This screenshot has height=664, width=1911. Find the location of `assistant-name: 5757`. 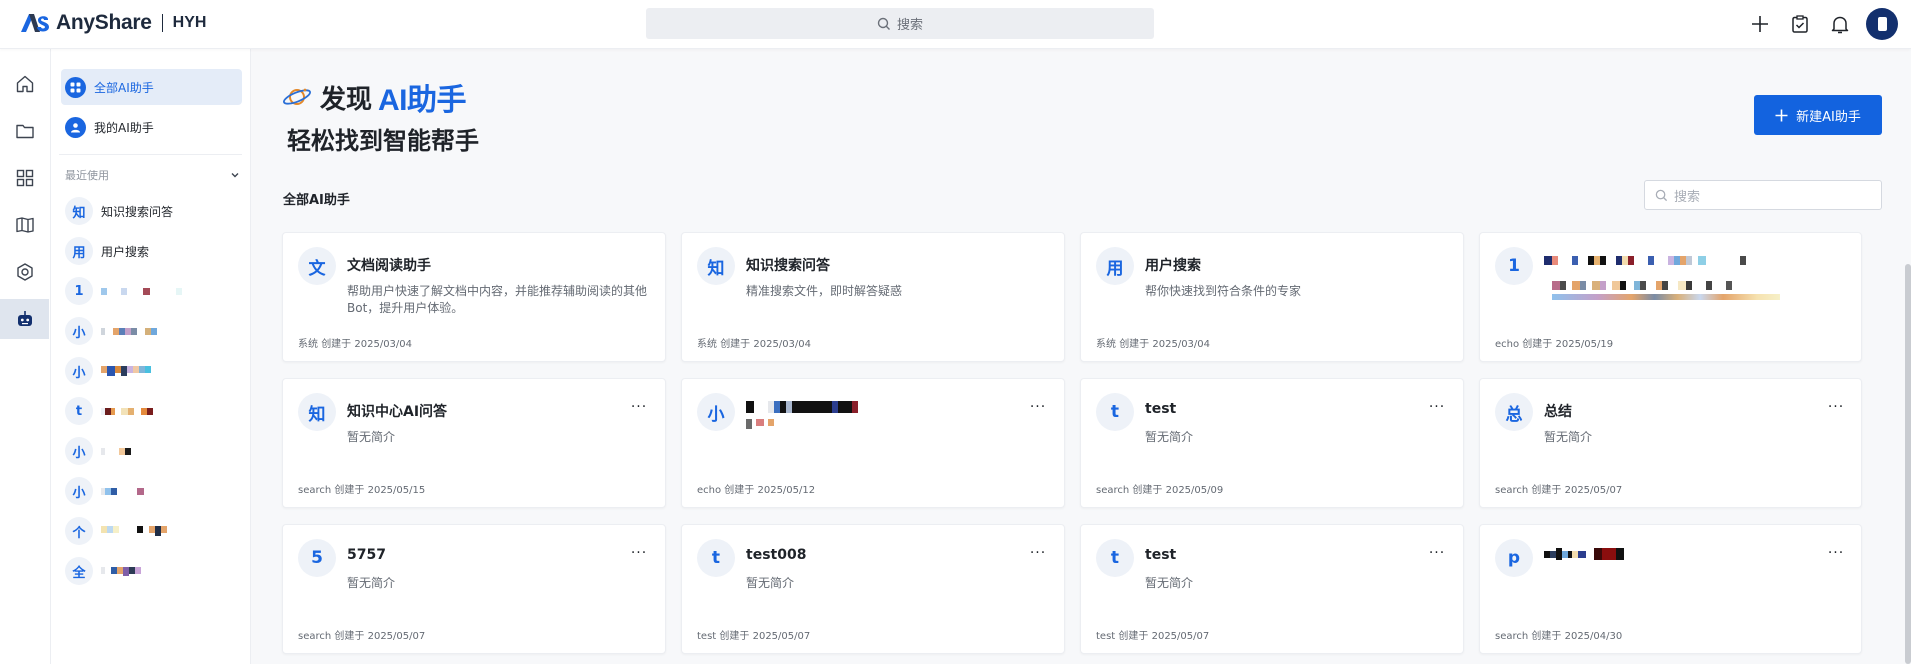

assistant-name: 5757 is located at coordinates (366, 555).